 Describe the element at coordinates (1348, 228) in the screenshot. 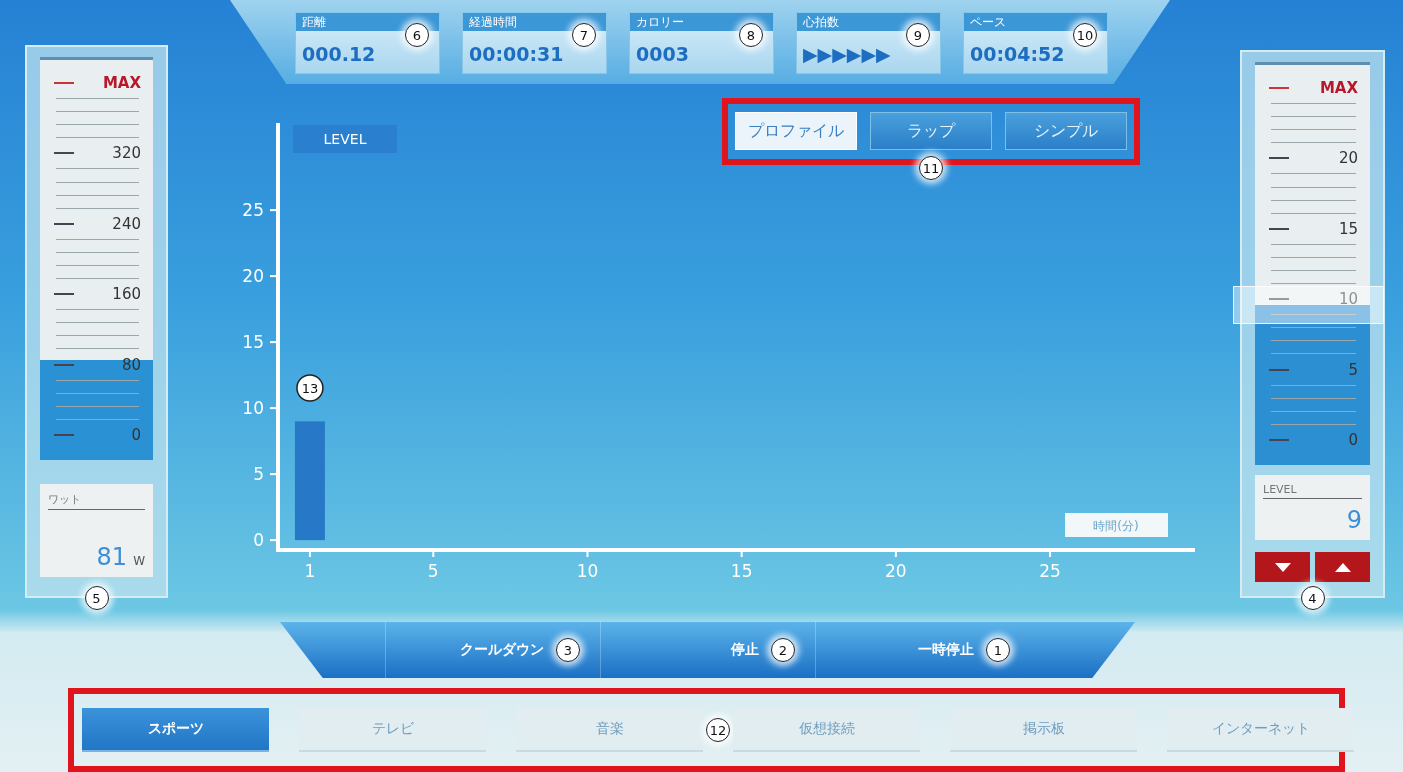

I see `scale-label: 15` at that location.